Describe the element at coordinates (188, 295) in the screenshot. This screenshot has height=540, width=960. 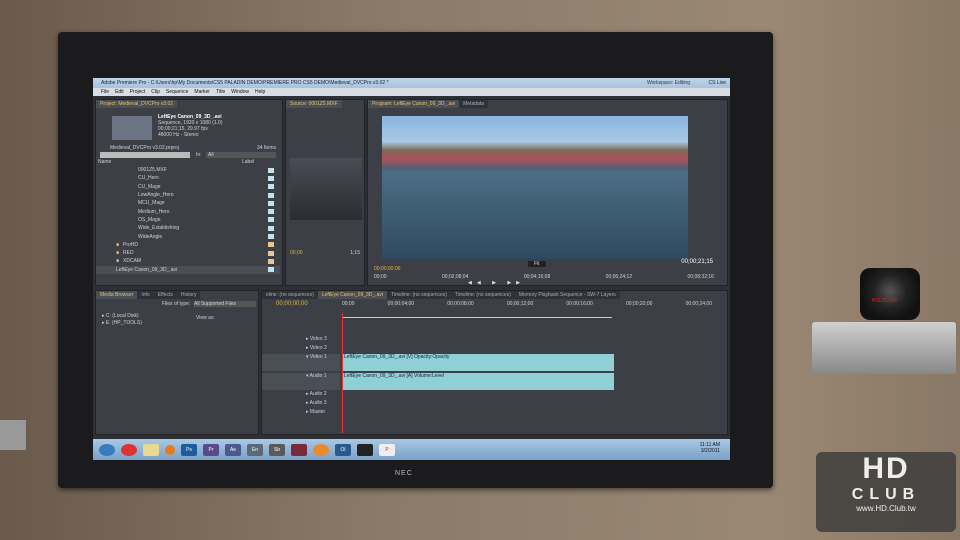
I see `tab-history: History` at that location.